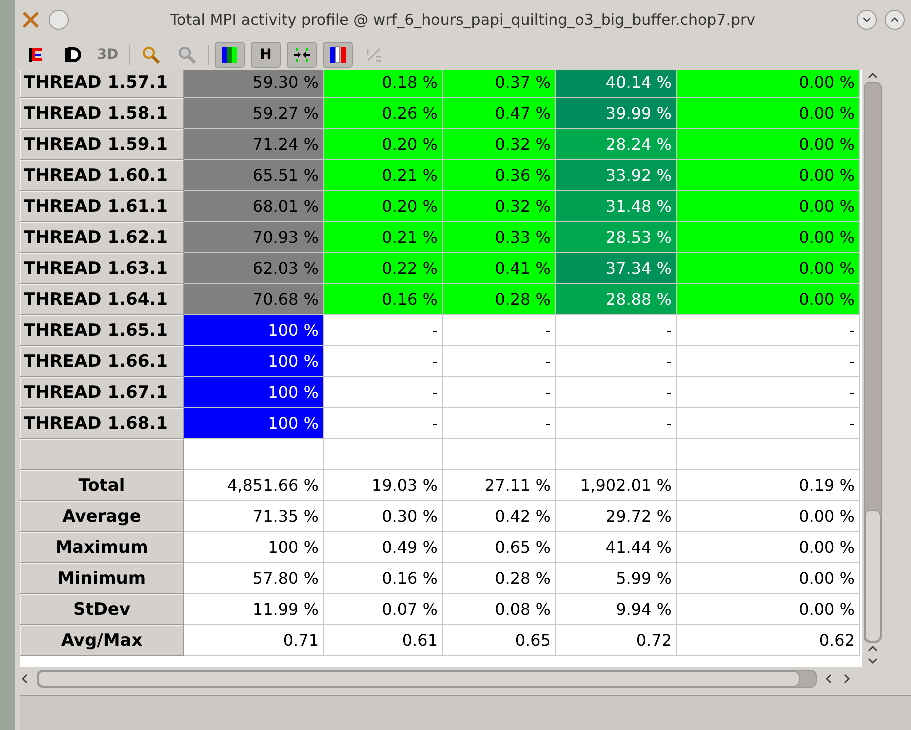  What do you see at coordinates (499, 84) in the screenshot?
I see `table-cell: 0.37 %` at bounding box center [499, 84].